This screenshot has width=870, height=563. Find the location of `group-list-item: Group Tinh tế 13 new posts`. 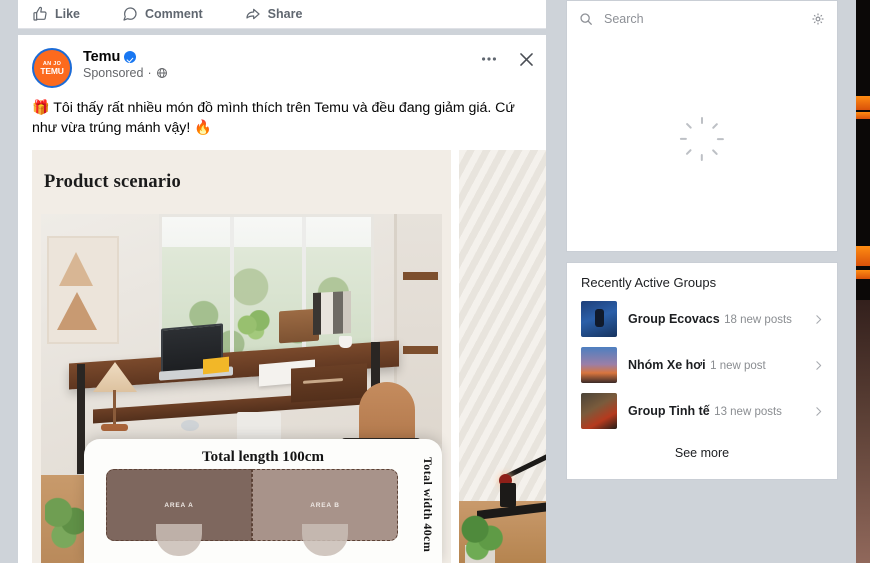

group-list-item: Group Tinh tế 13 new posts is located at coordinates (702, 411).